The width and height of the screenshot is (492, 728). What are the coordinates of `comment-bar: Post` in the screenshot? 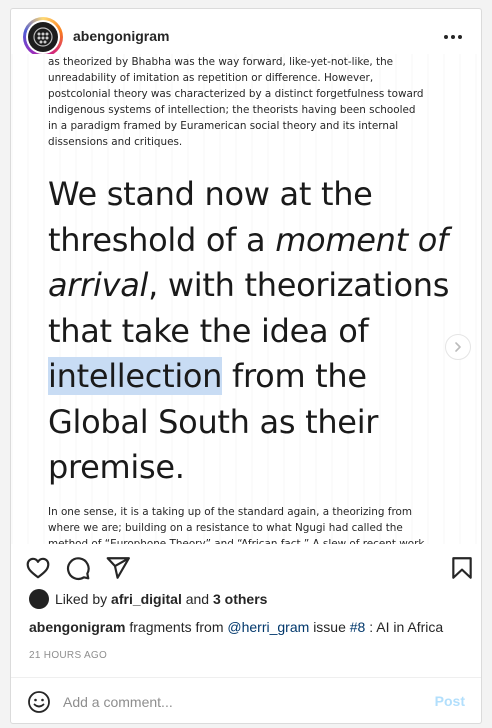 It's located at (246, 700).